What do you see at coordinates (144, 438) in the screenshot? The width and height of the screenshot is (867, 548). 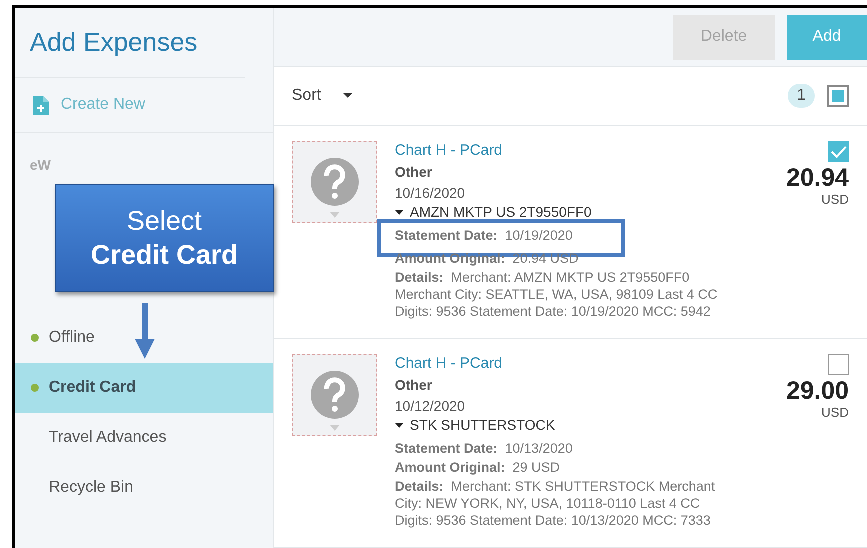 I see `sidebar-item: Travel Advances` at bounding box center [144, 438].